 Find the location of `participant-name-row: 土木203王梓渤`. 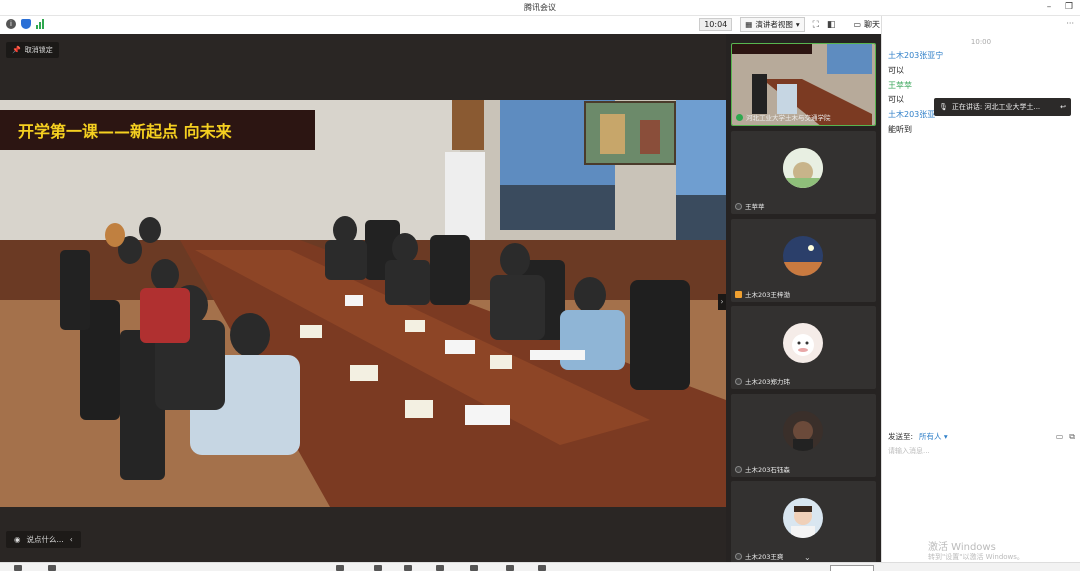

participant-name-row: 土木203王梓渤 is located at coordinates (762, 294).